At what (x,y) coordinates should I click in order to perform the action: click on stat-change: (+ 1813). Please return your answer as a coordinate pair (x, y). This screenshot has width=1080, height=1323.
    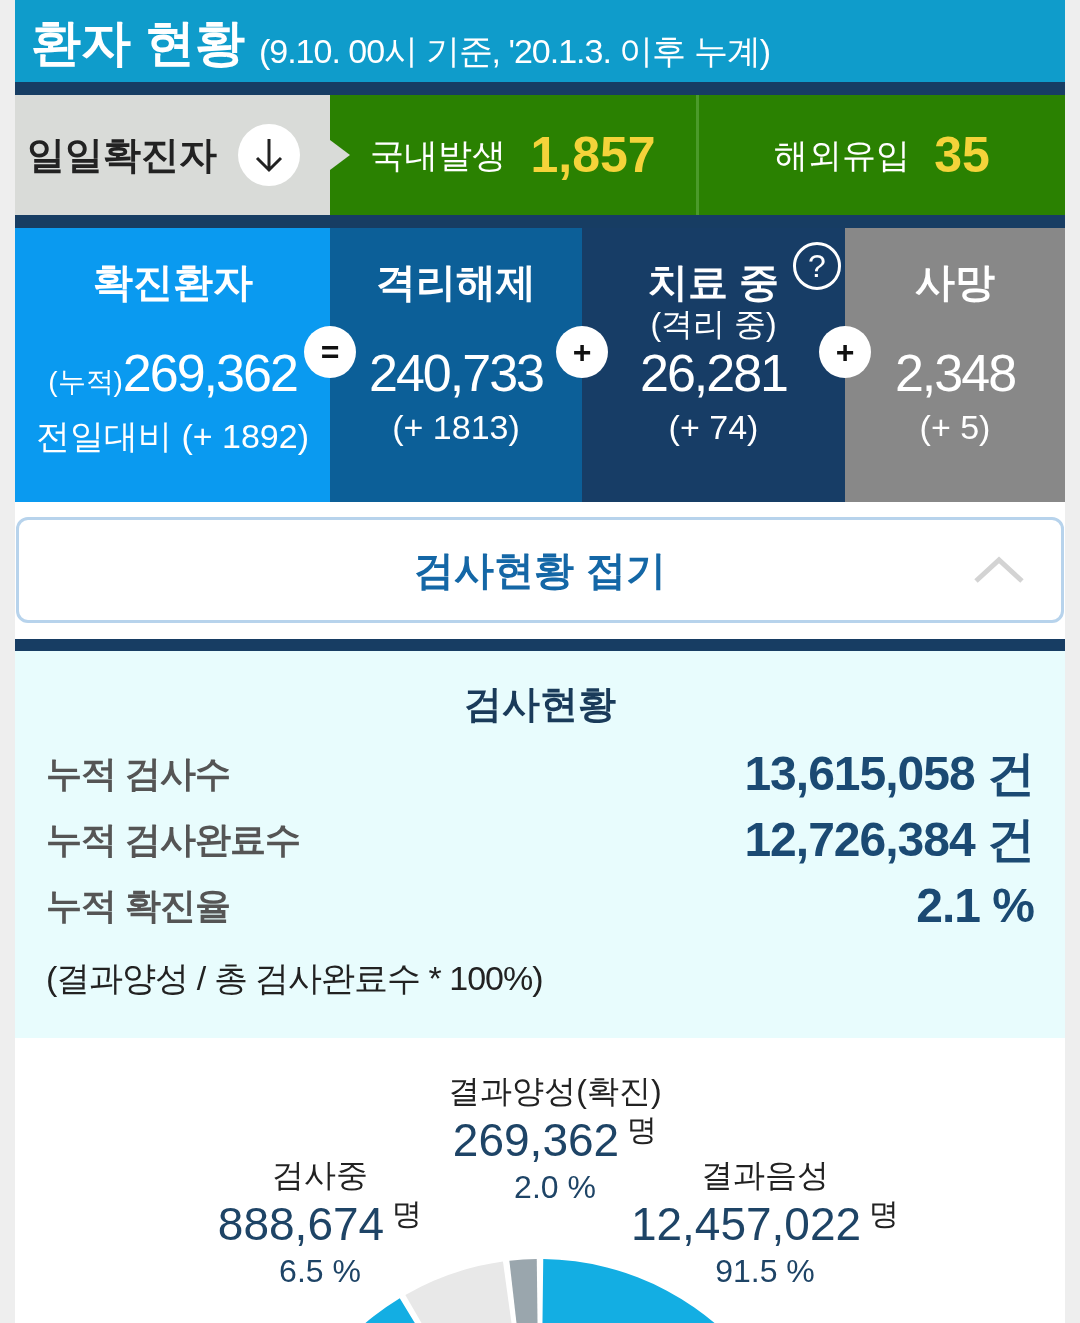
    Looking at the image, I should click on (456, 427).